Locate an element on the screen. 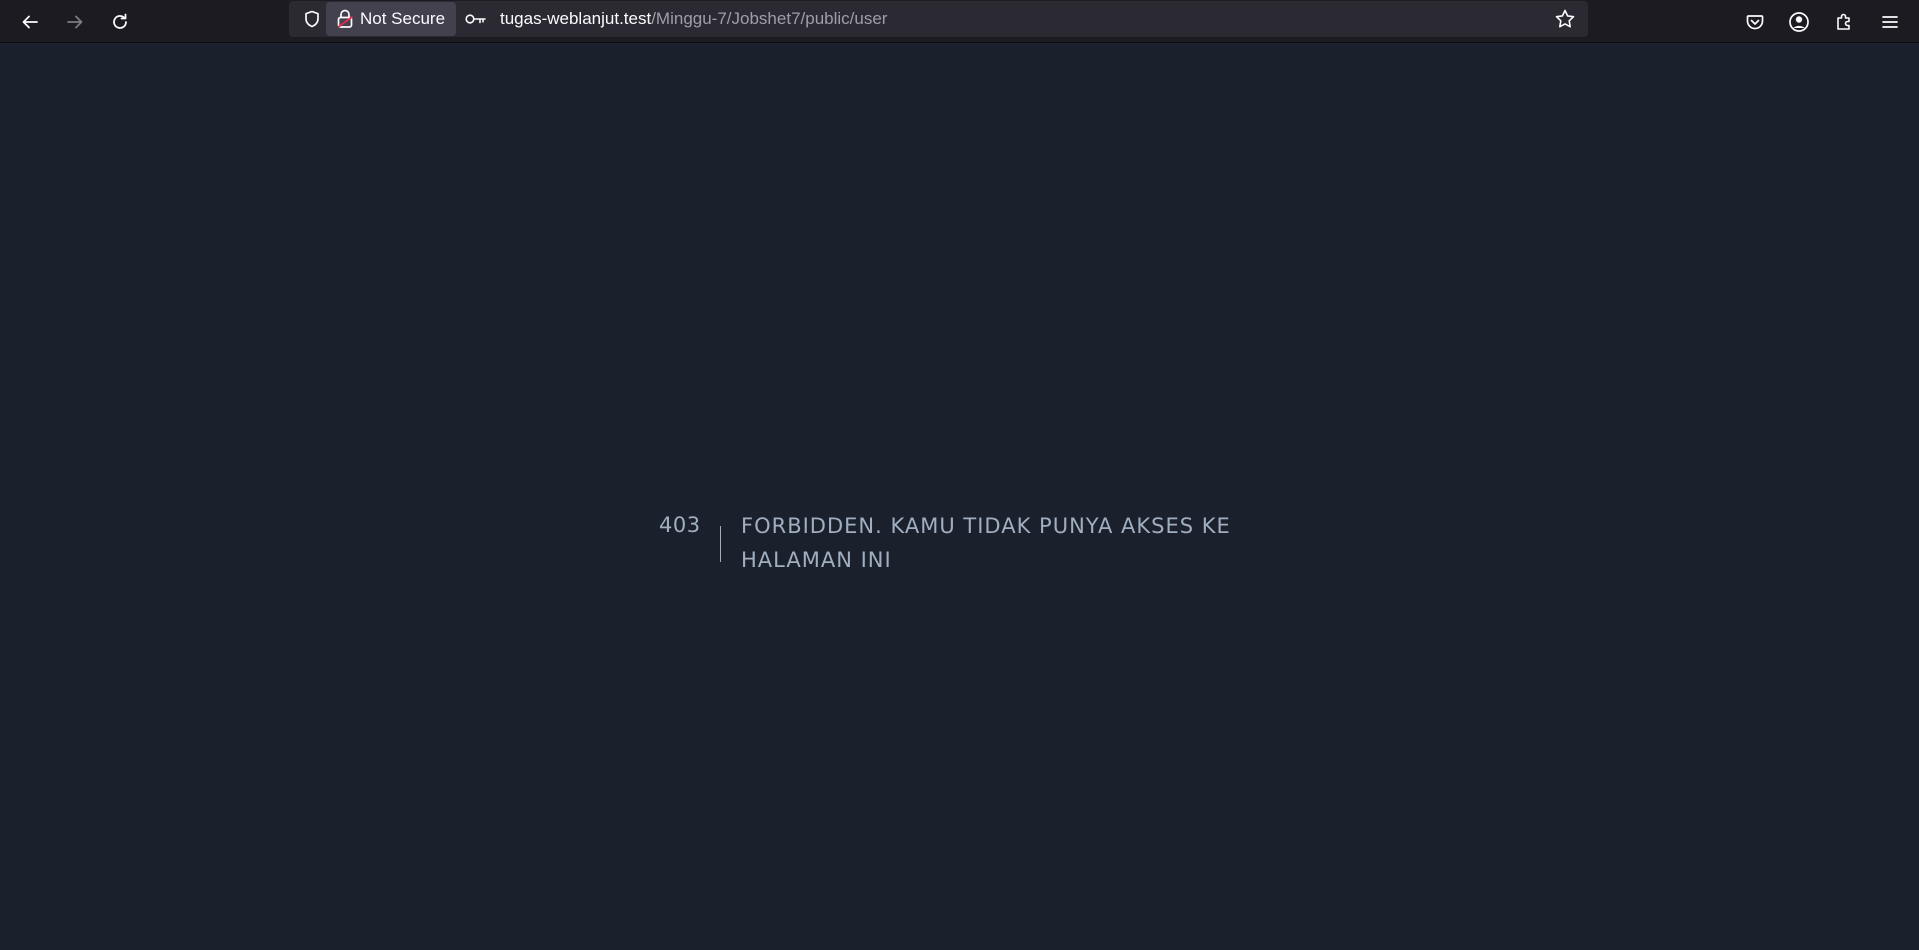  account-button is located at coordinates (1799, 22).